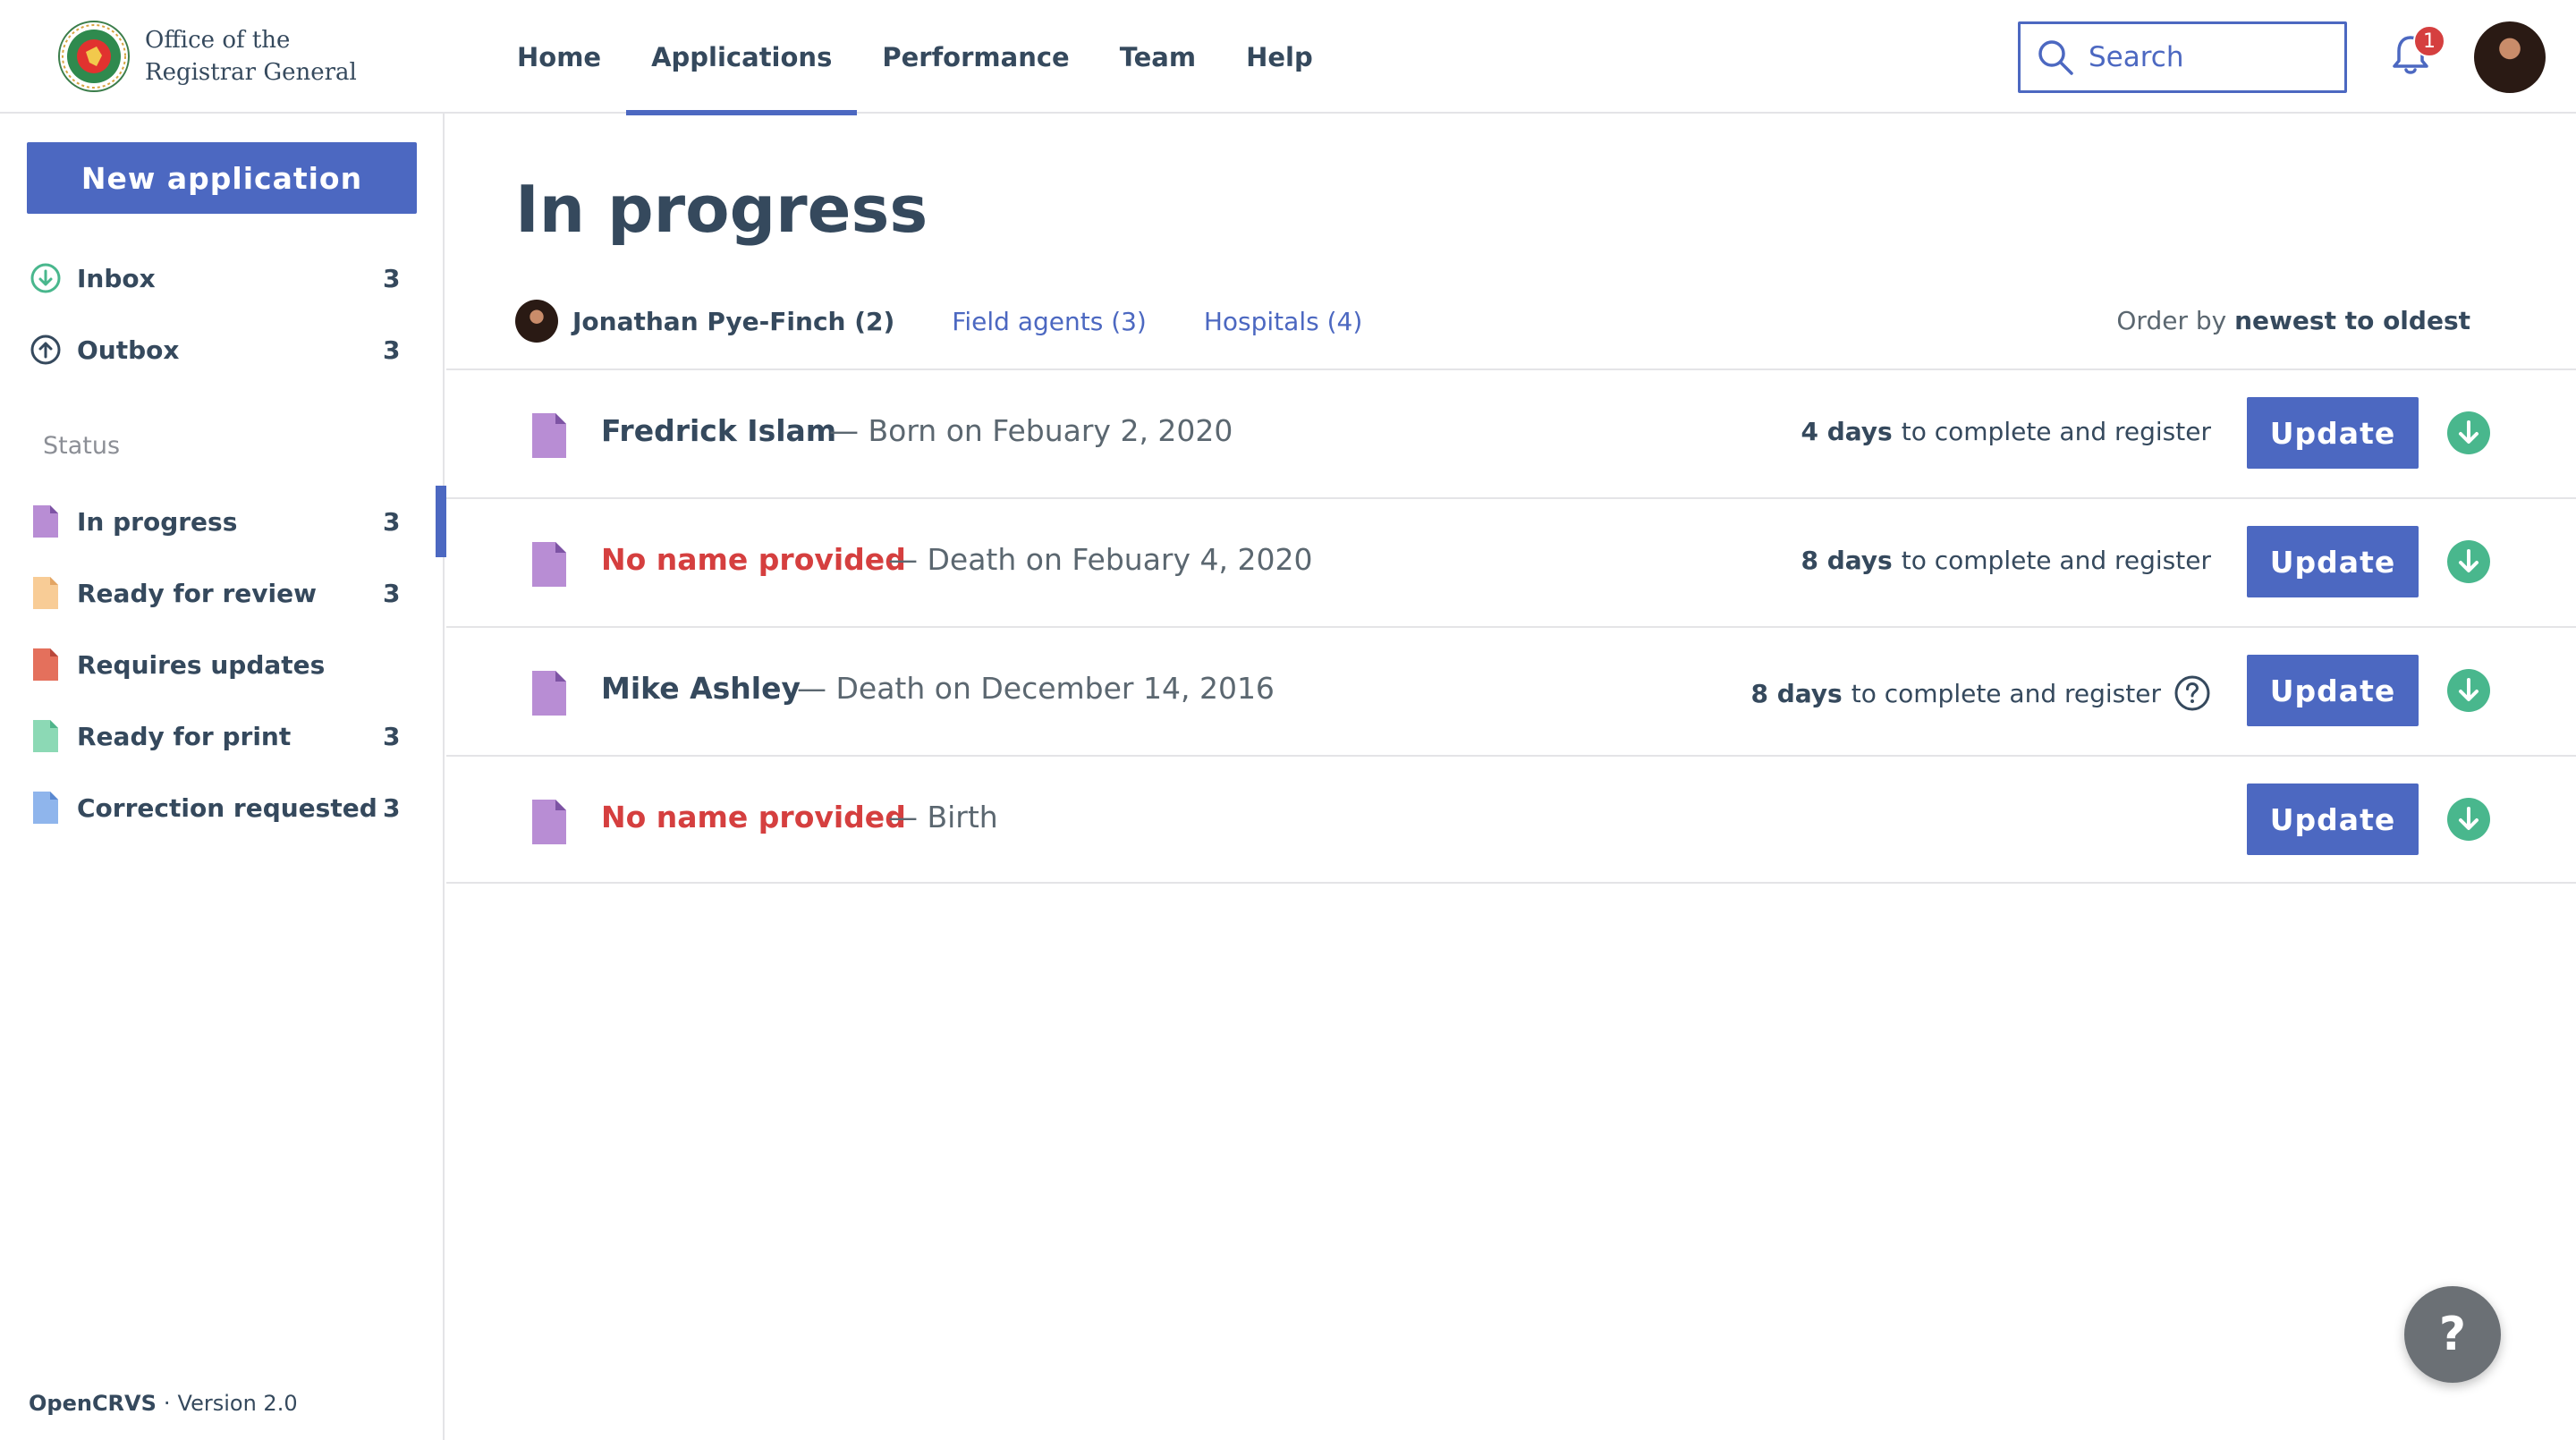 The height and width of the screenshot is (1440, 2576). I want to click on nav-performance: Performance, so click(975, 57).